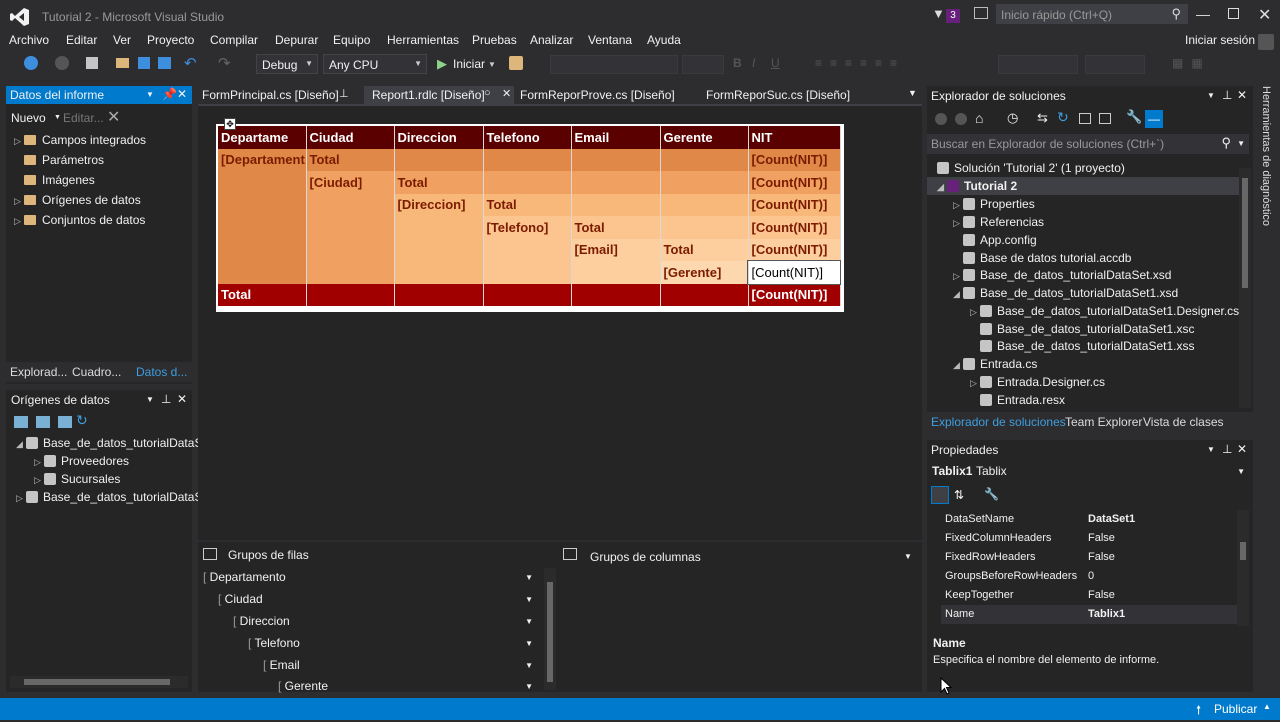 Image resolution: width=1280 pixels, height=722 pixels. I want to click on show-all-icon, so click(1105, 118).